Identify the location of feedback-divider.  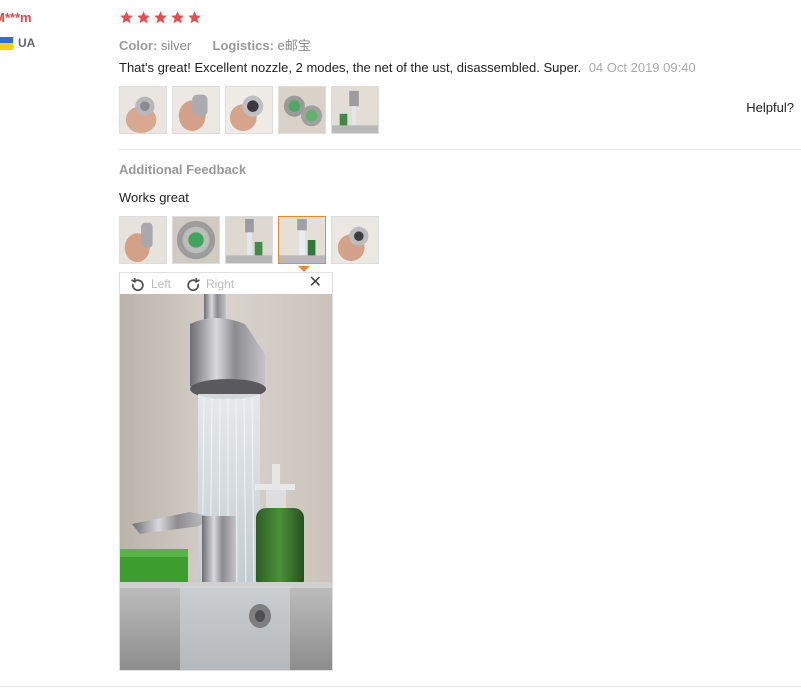
(460, 149).